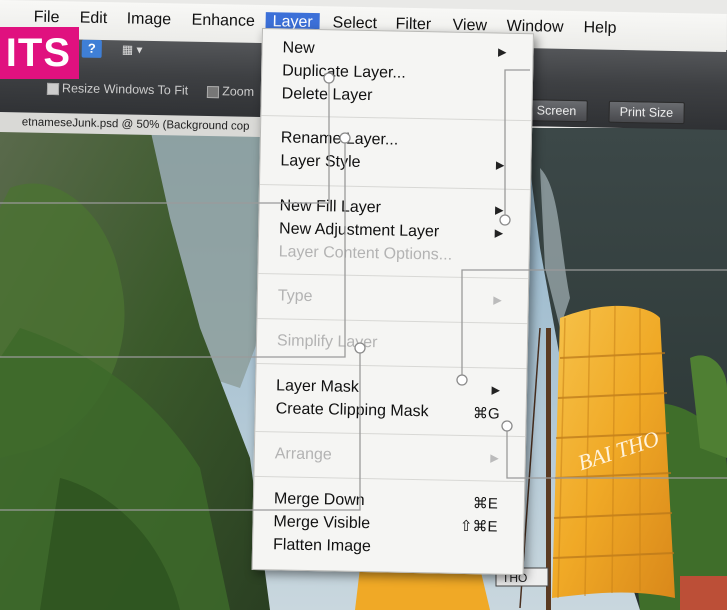 This screenshot has width=727, height=610. Describe the element at coordinates (93, 19) in the screenshot. I see `menu-edit: Edit` at that location.